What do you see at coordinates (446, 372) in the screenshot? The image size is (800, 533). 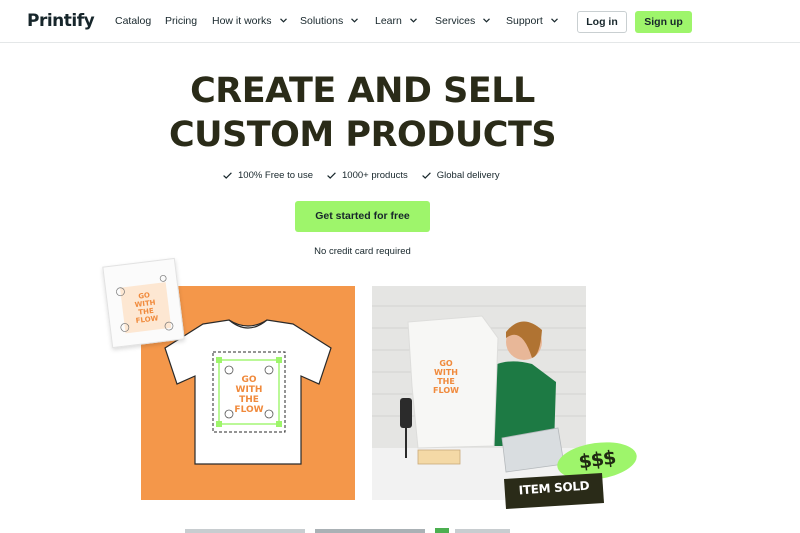 I see `photo-design-text: WITH` at bounding box center [446, 372].